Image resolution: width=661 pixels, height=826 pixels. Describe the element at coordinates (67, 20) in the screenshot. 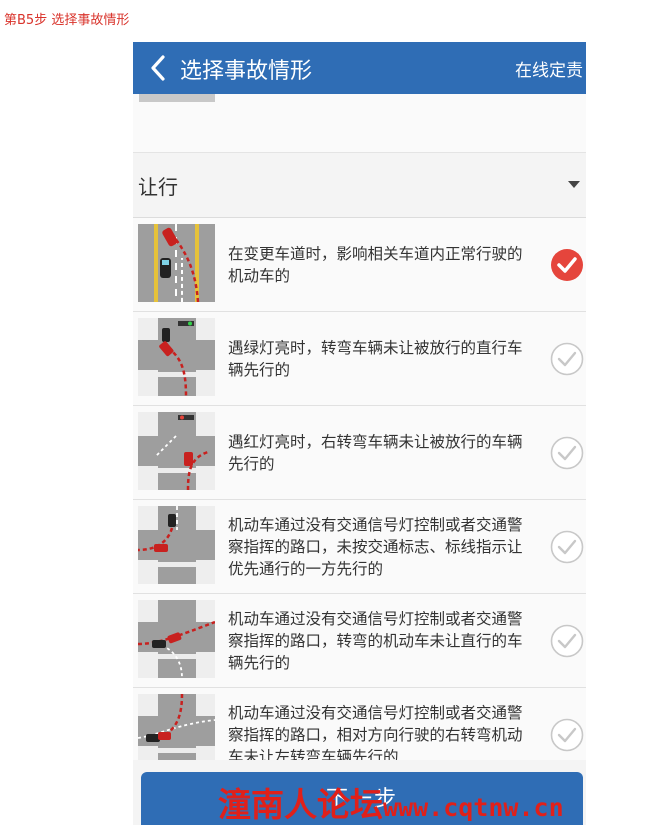

I see `step-caption: 第B5步 选择事故情形` at that location.